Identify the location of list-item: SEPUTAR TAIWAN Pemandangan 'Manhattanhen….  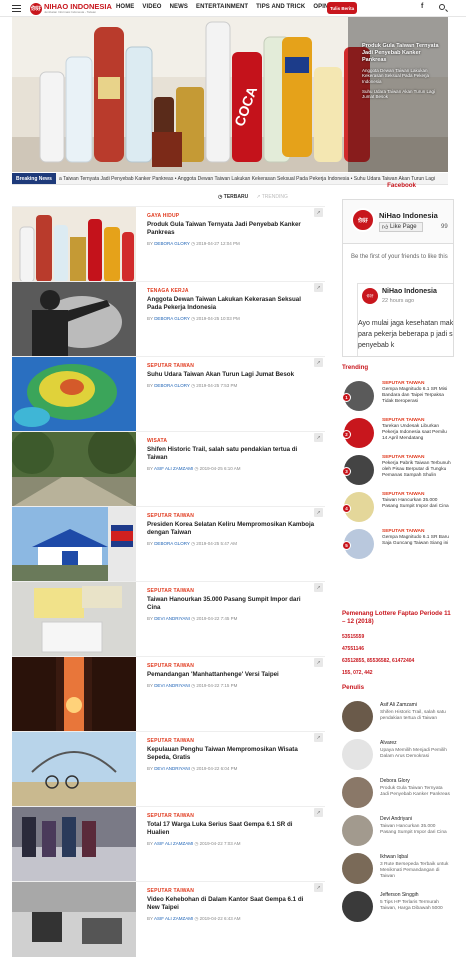
(168, 694).